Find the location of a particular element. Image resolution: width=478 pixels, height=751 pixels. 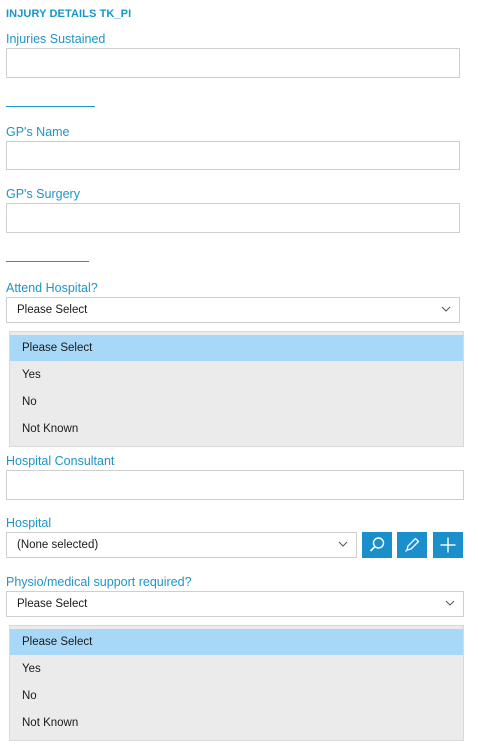

search-icon is located at coordinates (377, 544).